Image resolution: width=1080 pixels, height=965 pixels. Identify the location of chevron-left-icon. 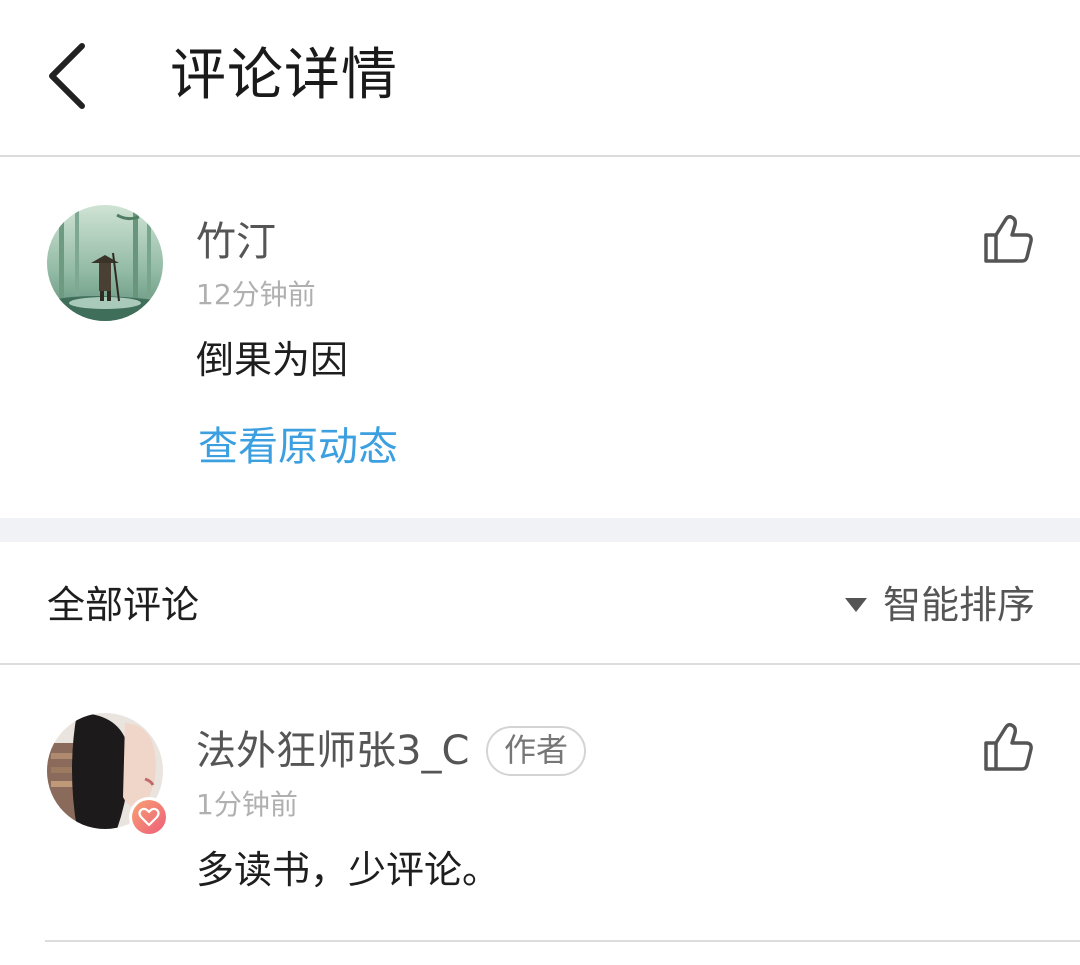
(67, 76).